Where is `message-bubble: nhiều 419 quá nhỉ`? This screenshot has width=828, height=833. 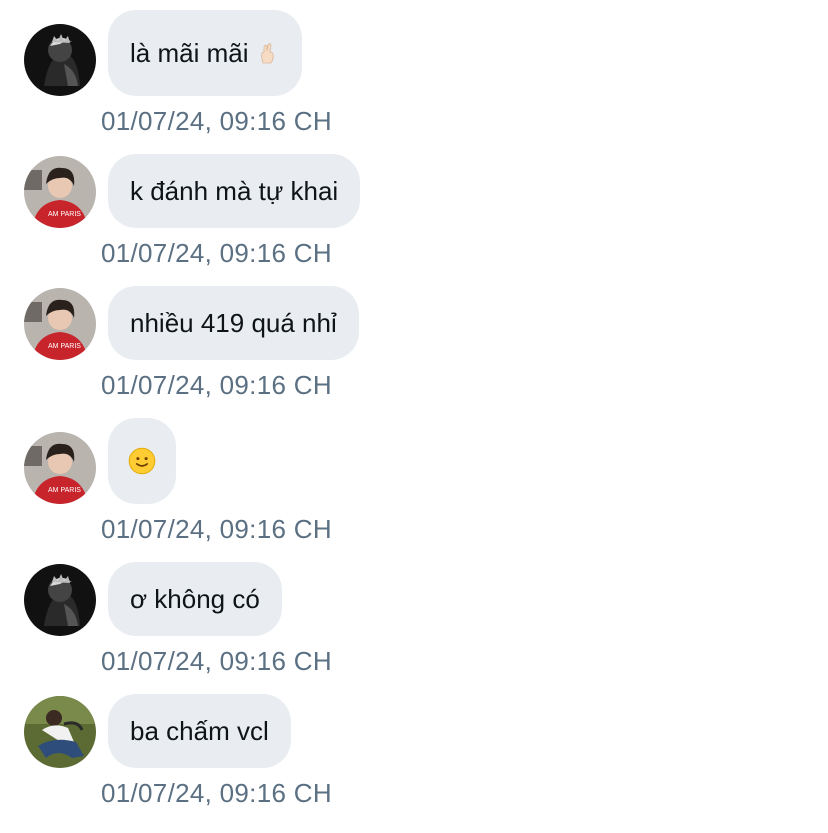
message-bubble: nhiều 419 quá nhỉ is located at coordinates (233, 323).